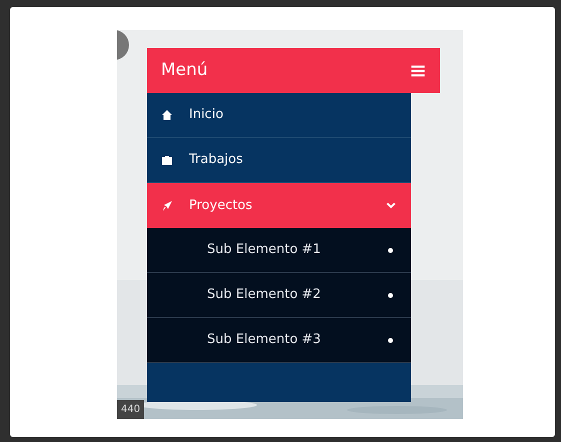 This screenshot has width=561, height=442. What do you see at coordinates (184, 70) in the screenshot?
I see `menu-title: Menú` at bounding box center [184, 70].